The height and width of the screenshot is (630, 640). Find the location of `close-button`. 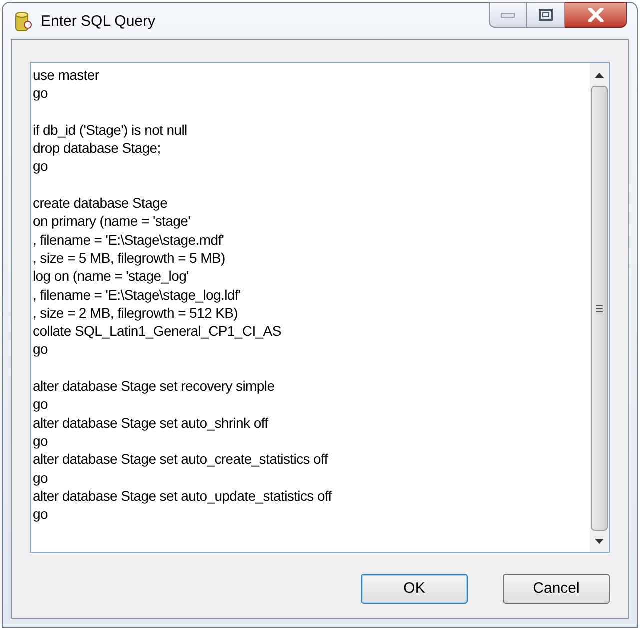

close-button is located at coordinates (596, 15).